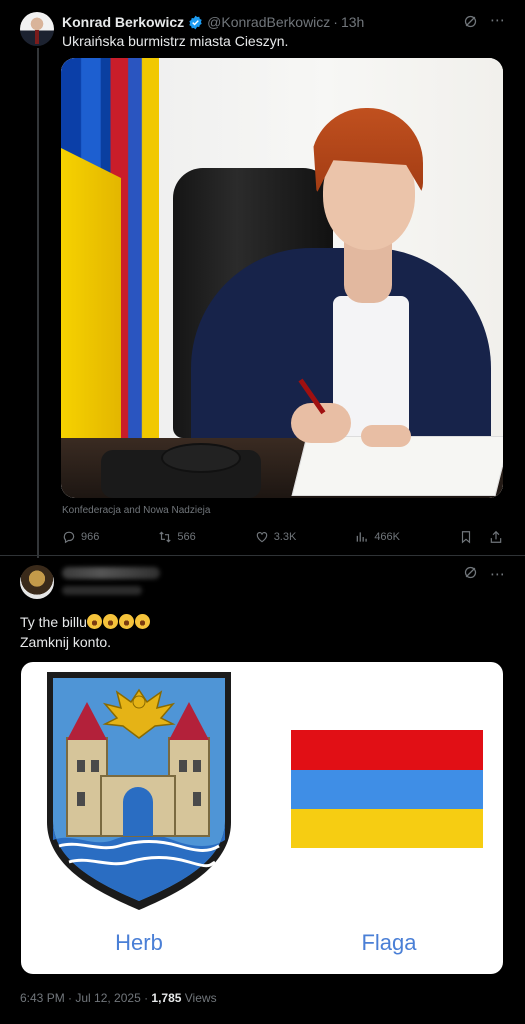 The image size is (525, 1024). What do you see at coordinates (261, 537) in the screenshot?
I see `like-icon` at bounding box center [261, 537].